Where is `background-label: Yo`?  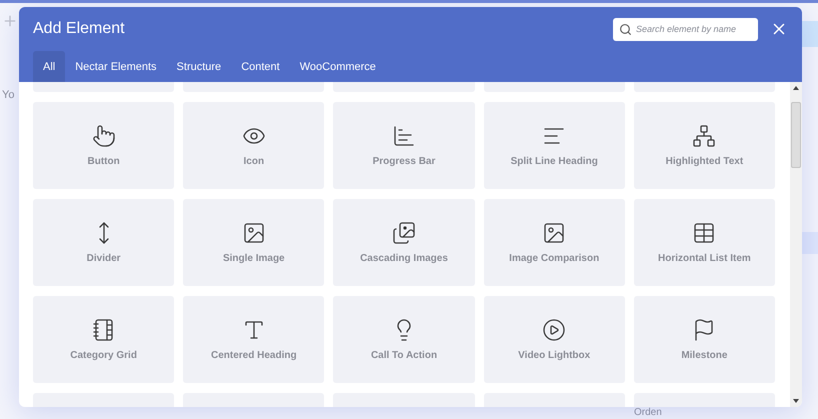
background-label: Yo is located at coordinates (9, 95).